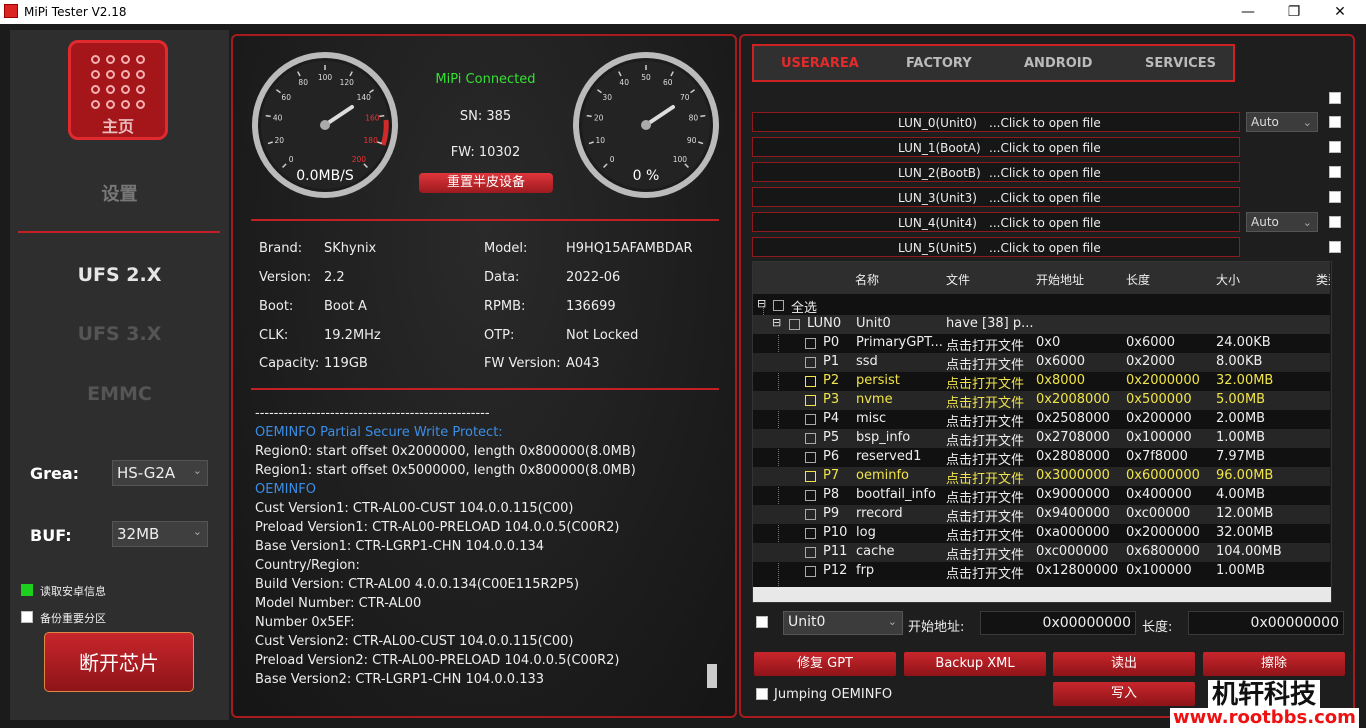 The width and height of the screenshot is (1366, 728). Describe the element at coordinates (794, 324) in the screenshot. I see `lun0-checkbox` at that location.